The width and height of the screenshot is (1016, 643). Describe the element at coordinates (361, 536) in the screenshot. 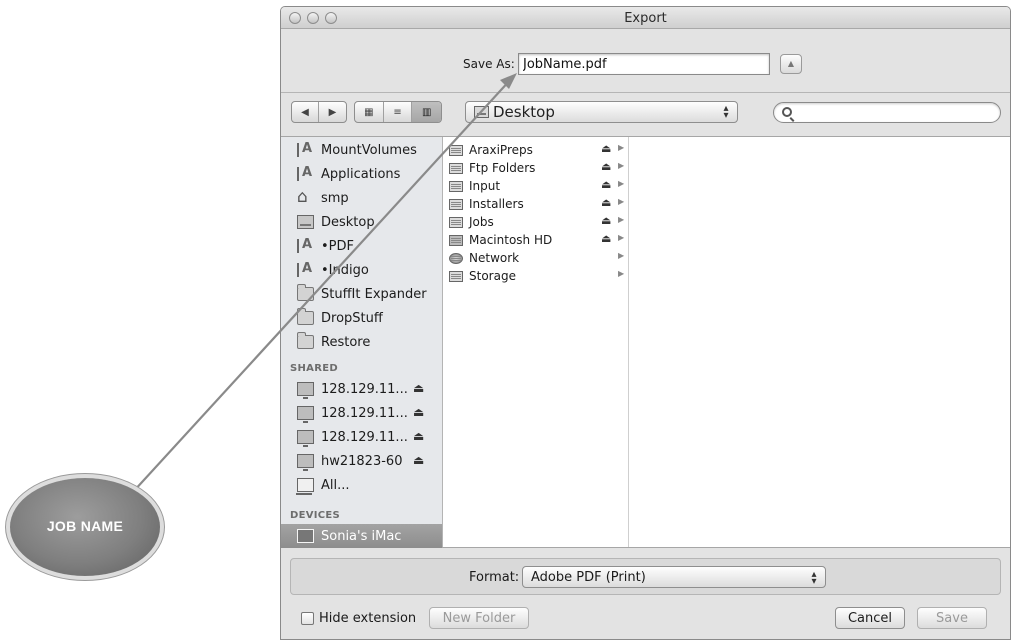

I see `sidebar-device-item: Sonia's iMac` at that location.